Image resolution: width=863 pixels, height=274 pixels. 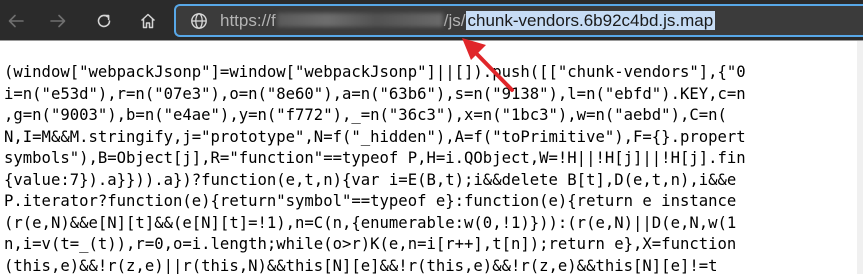 I want to click on home-icon, so click(x=148, y=21).